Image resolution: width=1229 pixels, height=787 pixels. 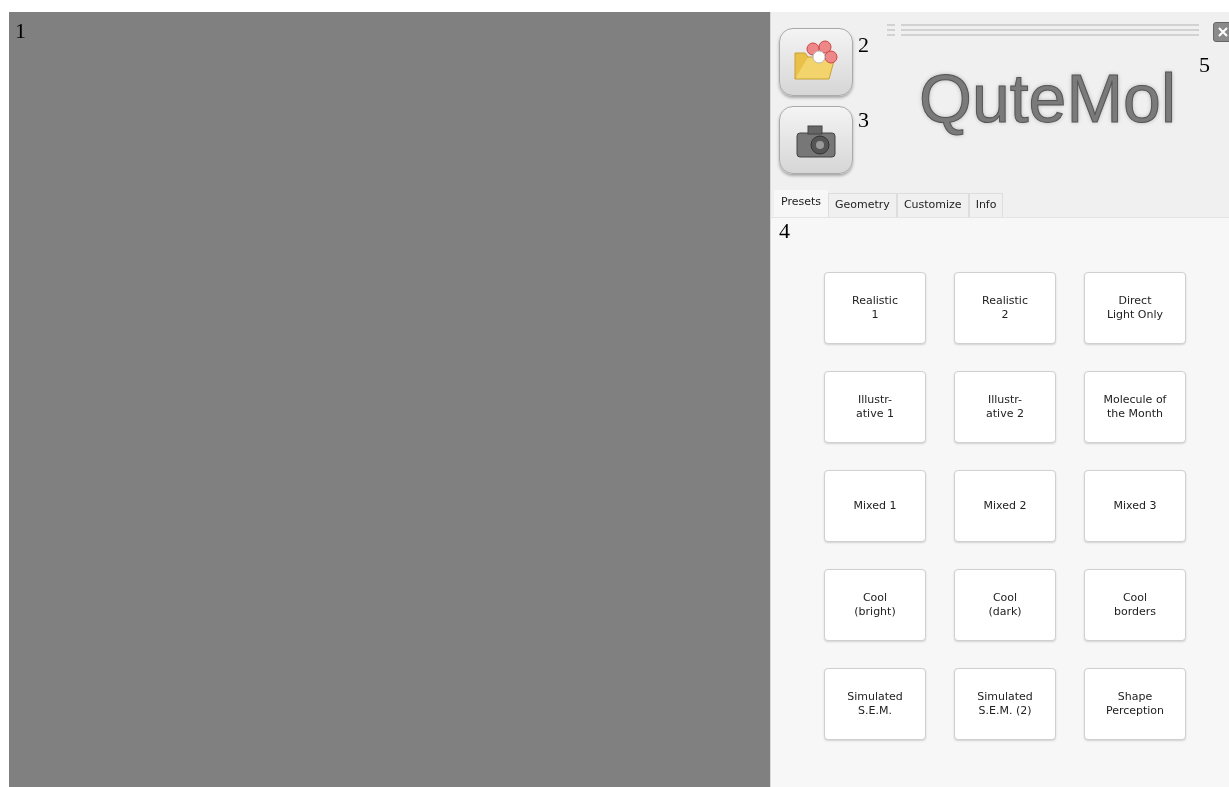 What do you see at coordinates (1135, 506) in the screenshot?
I see `preset-button: Mixed 3` at bounding box center [1135, 506].